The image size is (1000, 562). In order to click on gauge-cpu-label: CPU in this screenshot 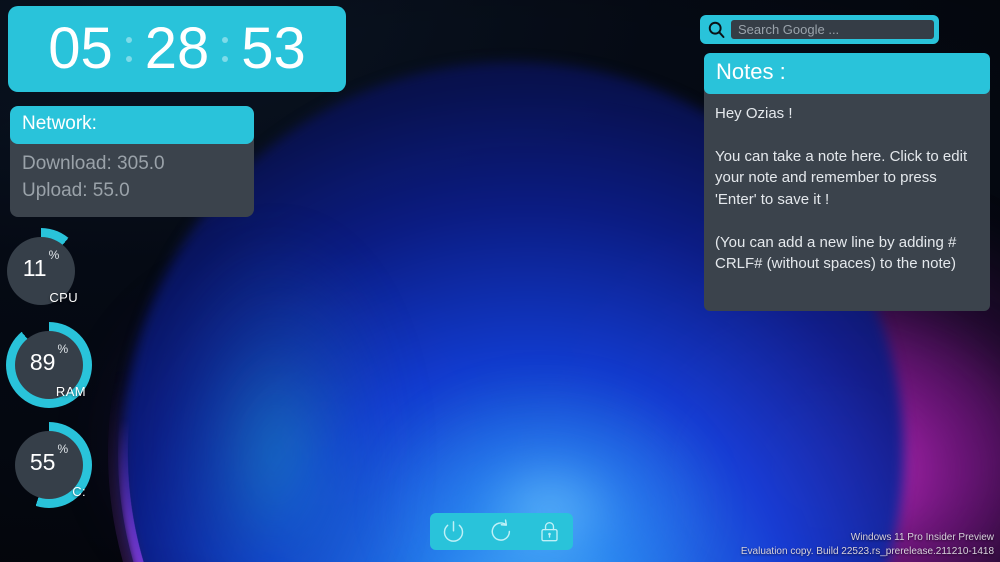, I will do `click(63, 297)`.